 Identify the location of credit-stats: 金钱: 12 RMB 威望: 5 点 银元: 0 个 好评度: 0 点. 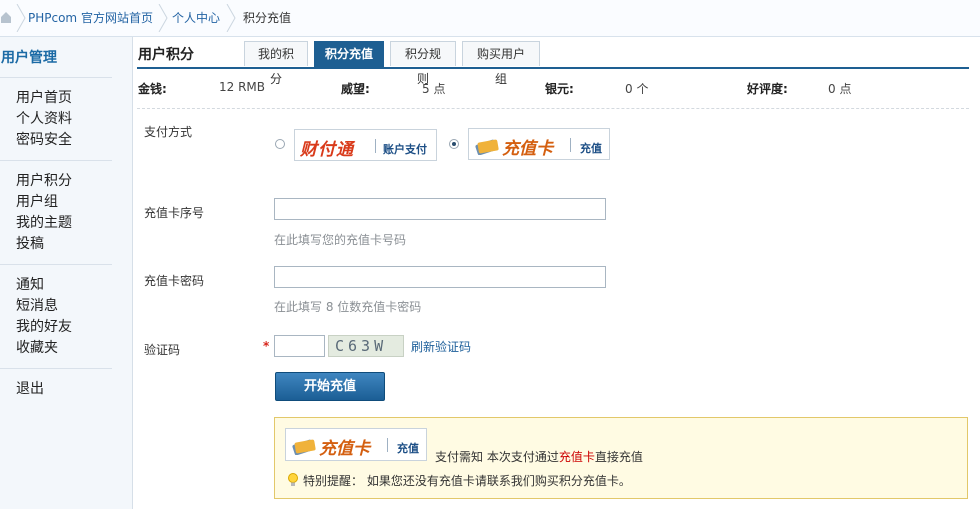
(553, 89).